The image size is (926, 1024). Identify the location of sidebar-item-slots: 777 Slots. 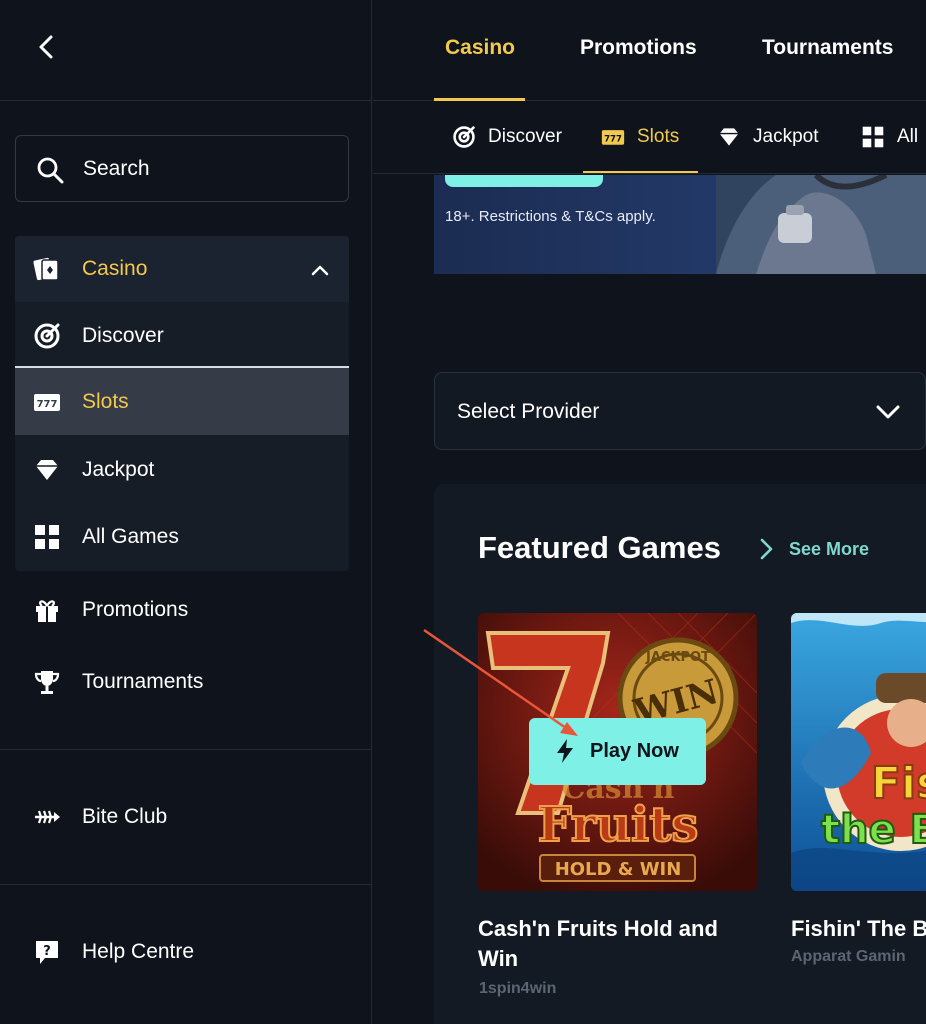
(182, 401).